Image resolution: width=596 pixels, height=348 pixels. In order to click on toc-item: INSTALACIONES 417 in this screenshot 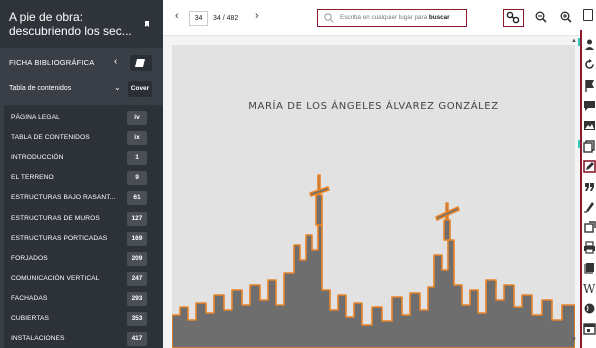, I will do `click(83, 338)`.